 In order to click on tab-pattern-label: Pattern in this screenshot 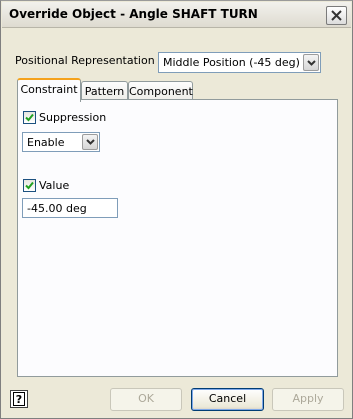, I will do `click(104, 91)`.